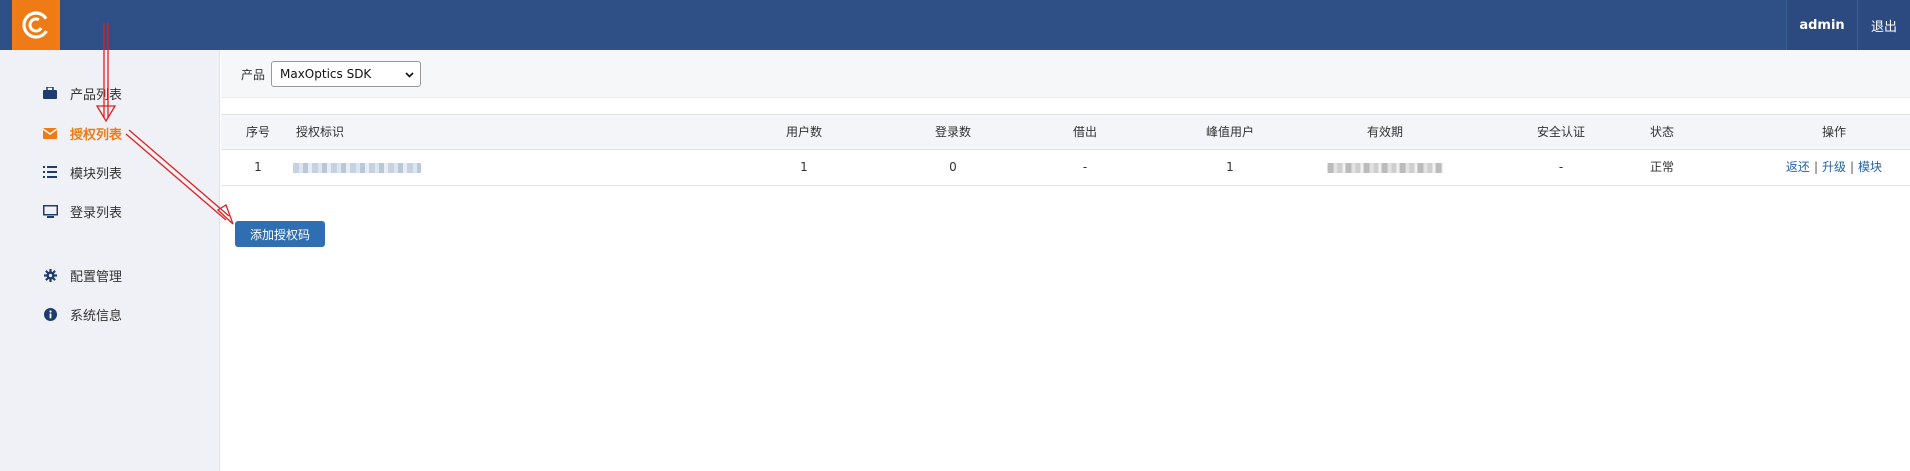 Image resolution: width=1910 pixels, height=471 pixels. Describe the element at coordinates (357, 167) in the screenshot. I see `license-id-redacted` at that location.